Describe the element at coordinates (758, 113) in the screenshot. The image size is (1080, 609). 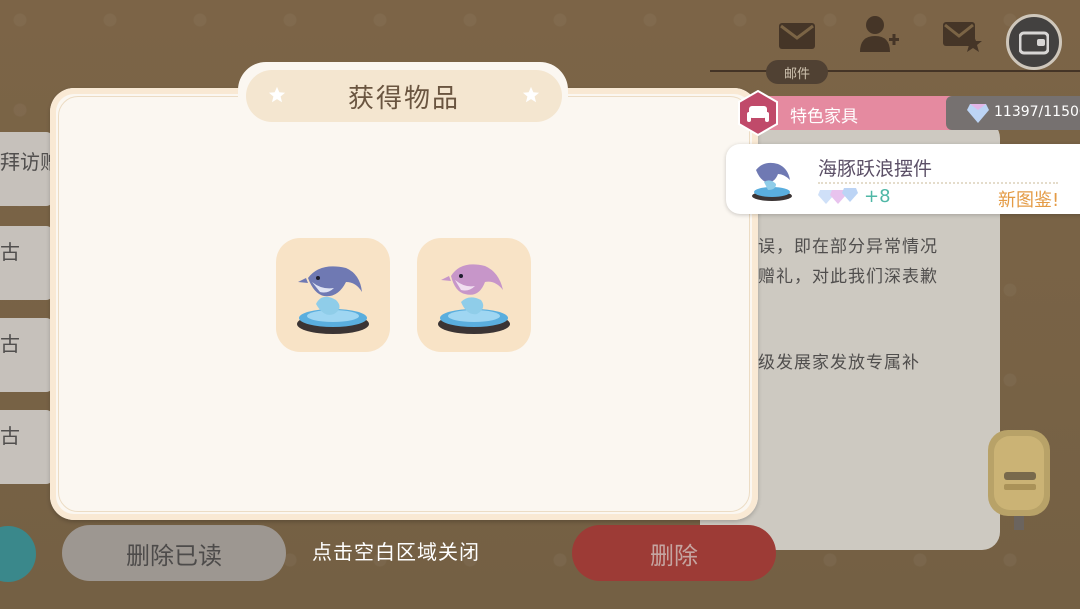
I see `furniture-category-icon` at that location.